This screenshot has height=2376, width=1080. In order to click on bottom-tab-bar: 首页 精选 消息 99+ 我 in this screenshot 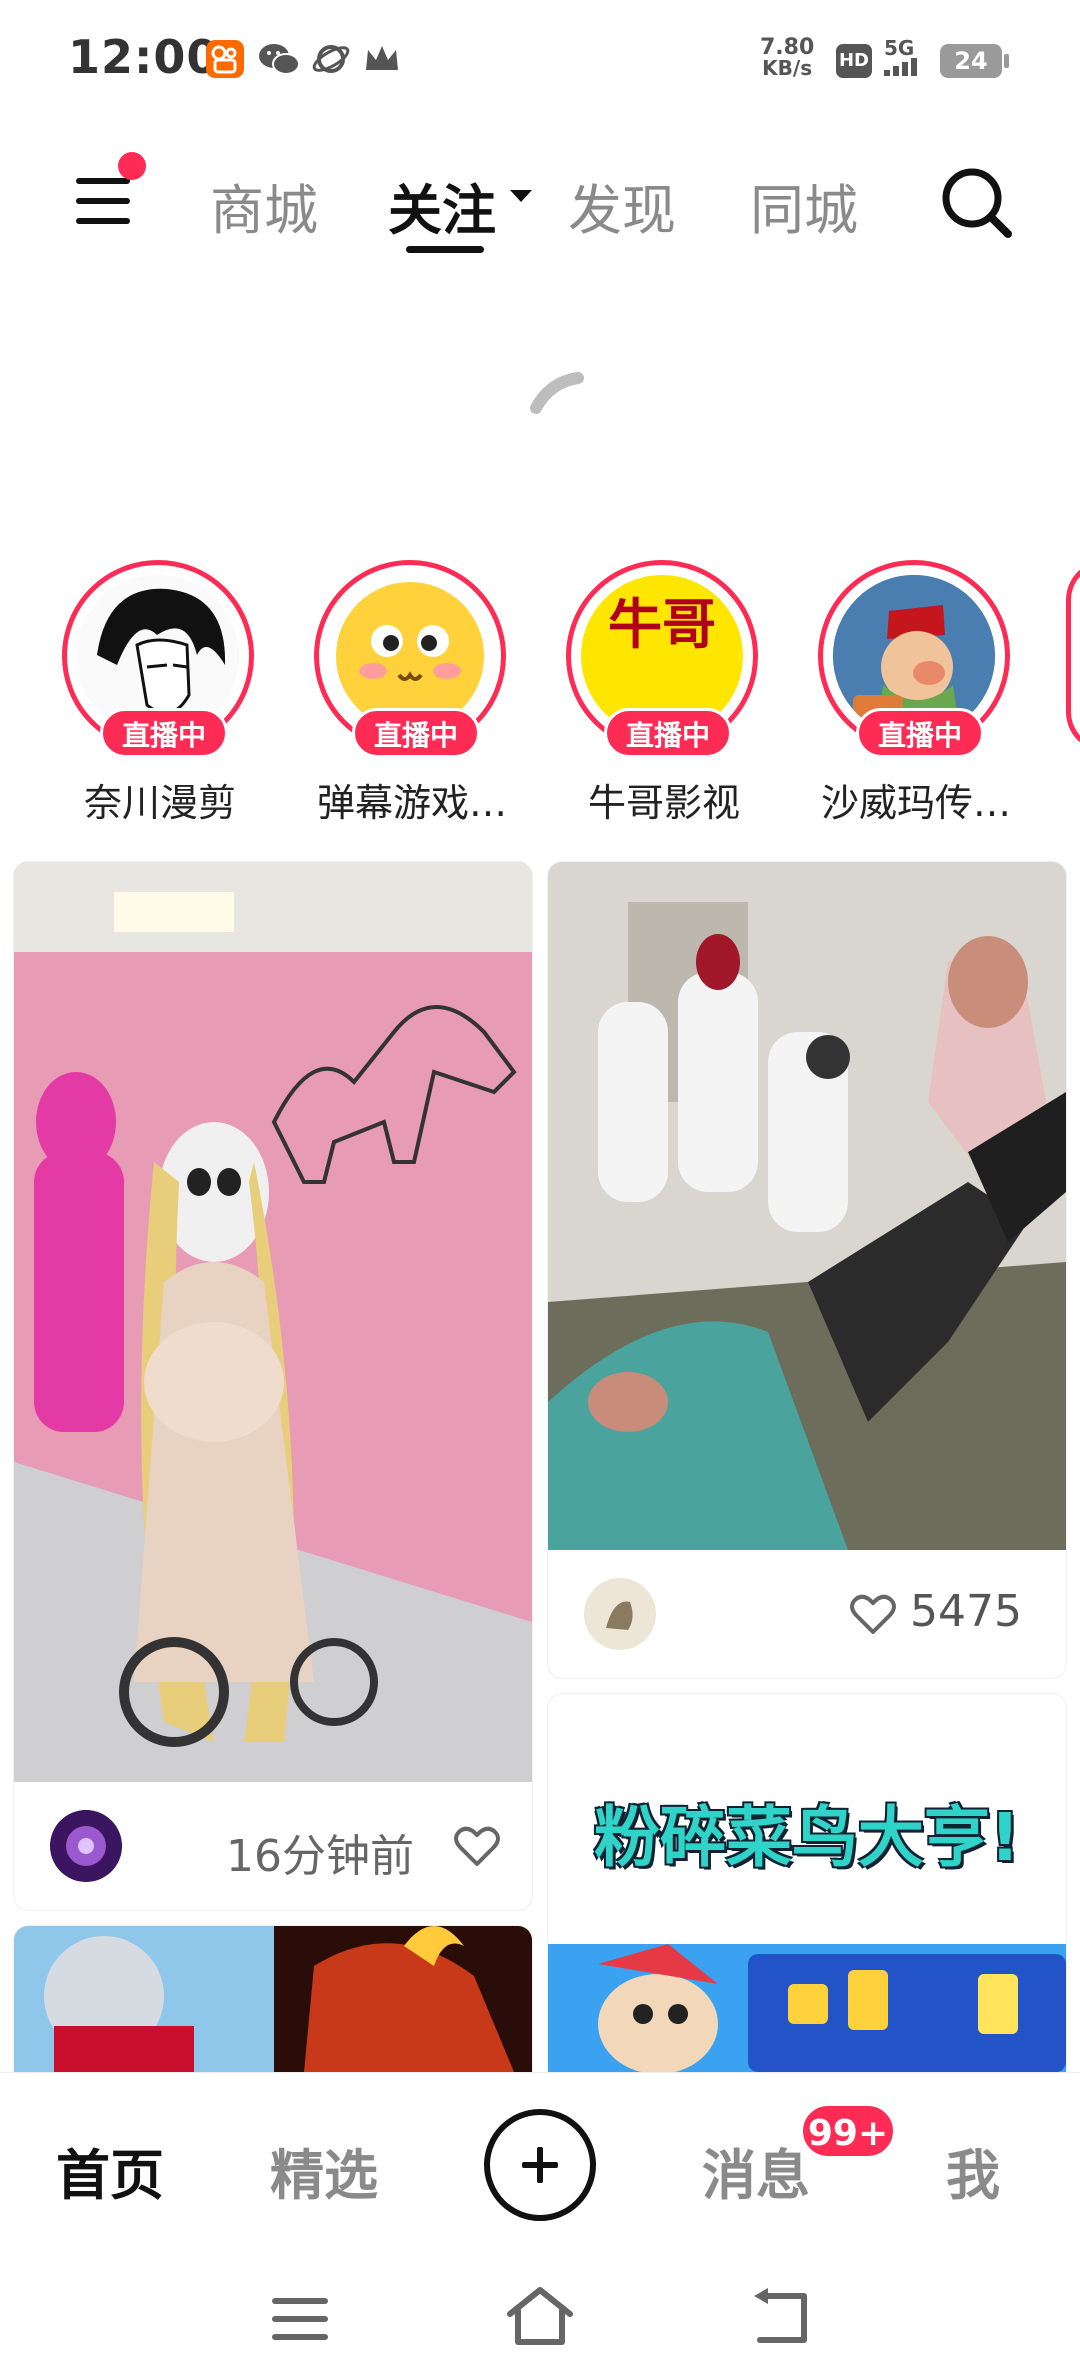, I will do `click(540, 2162)`.